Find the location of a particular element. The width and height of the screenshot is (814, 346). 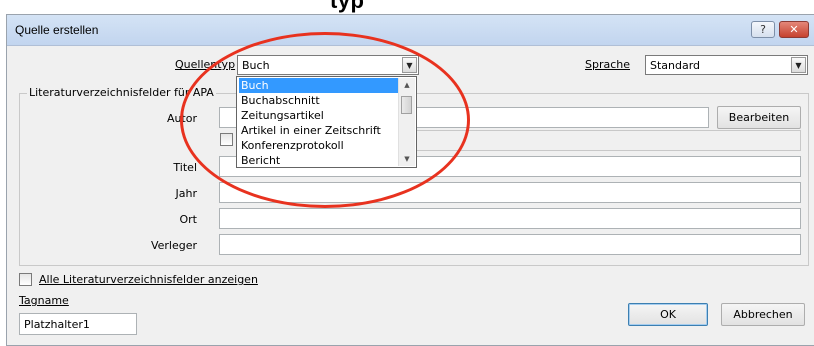

language-value: Standard is located at coordinates (675, 65).